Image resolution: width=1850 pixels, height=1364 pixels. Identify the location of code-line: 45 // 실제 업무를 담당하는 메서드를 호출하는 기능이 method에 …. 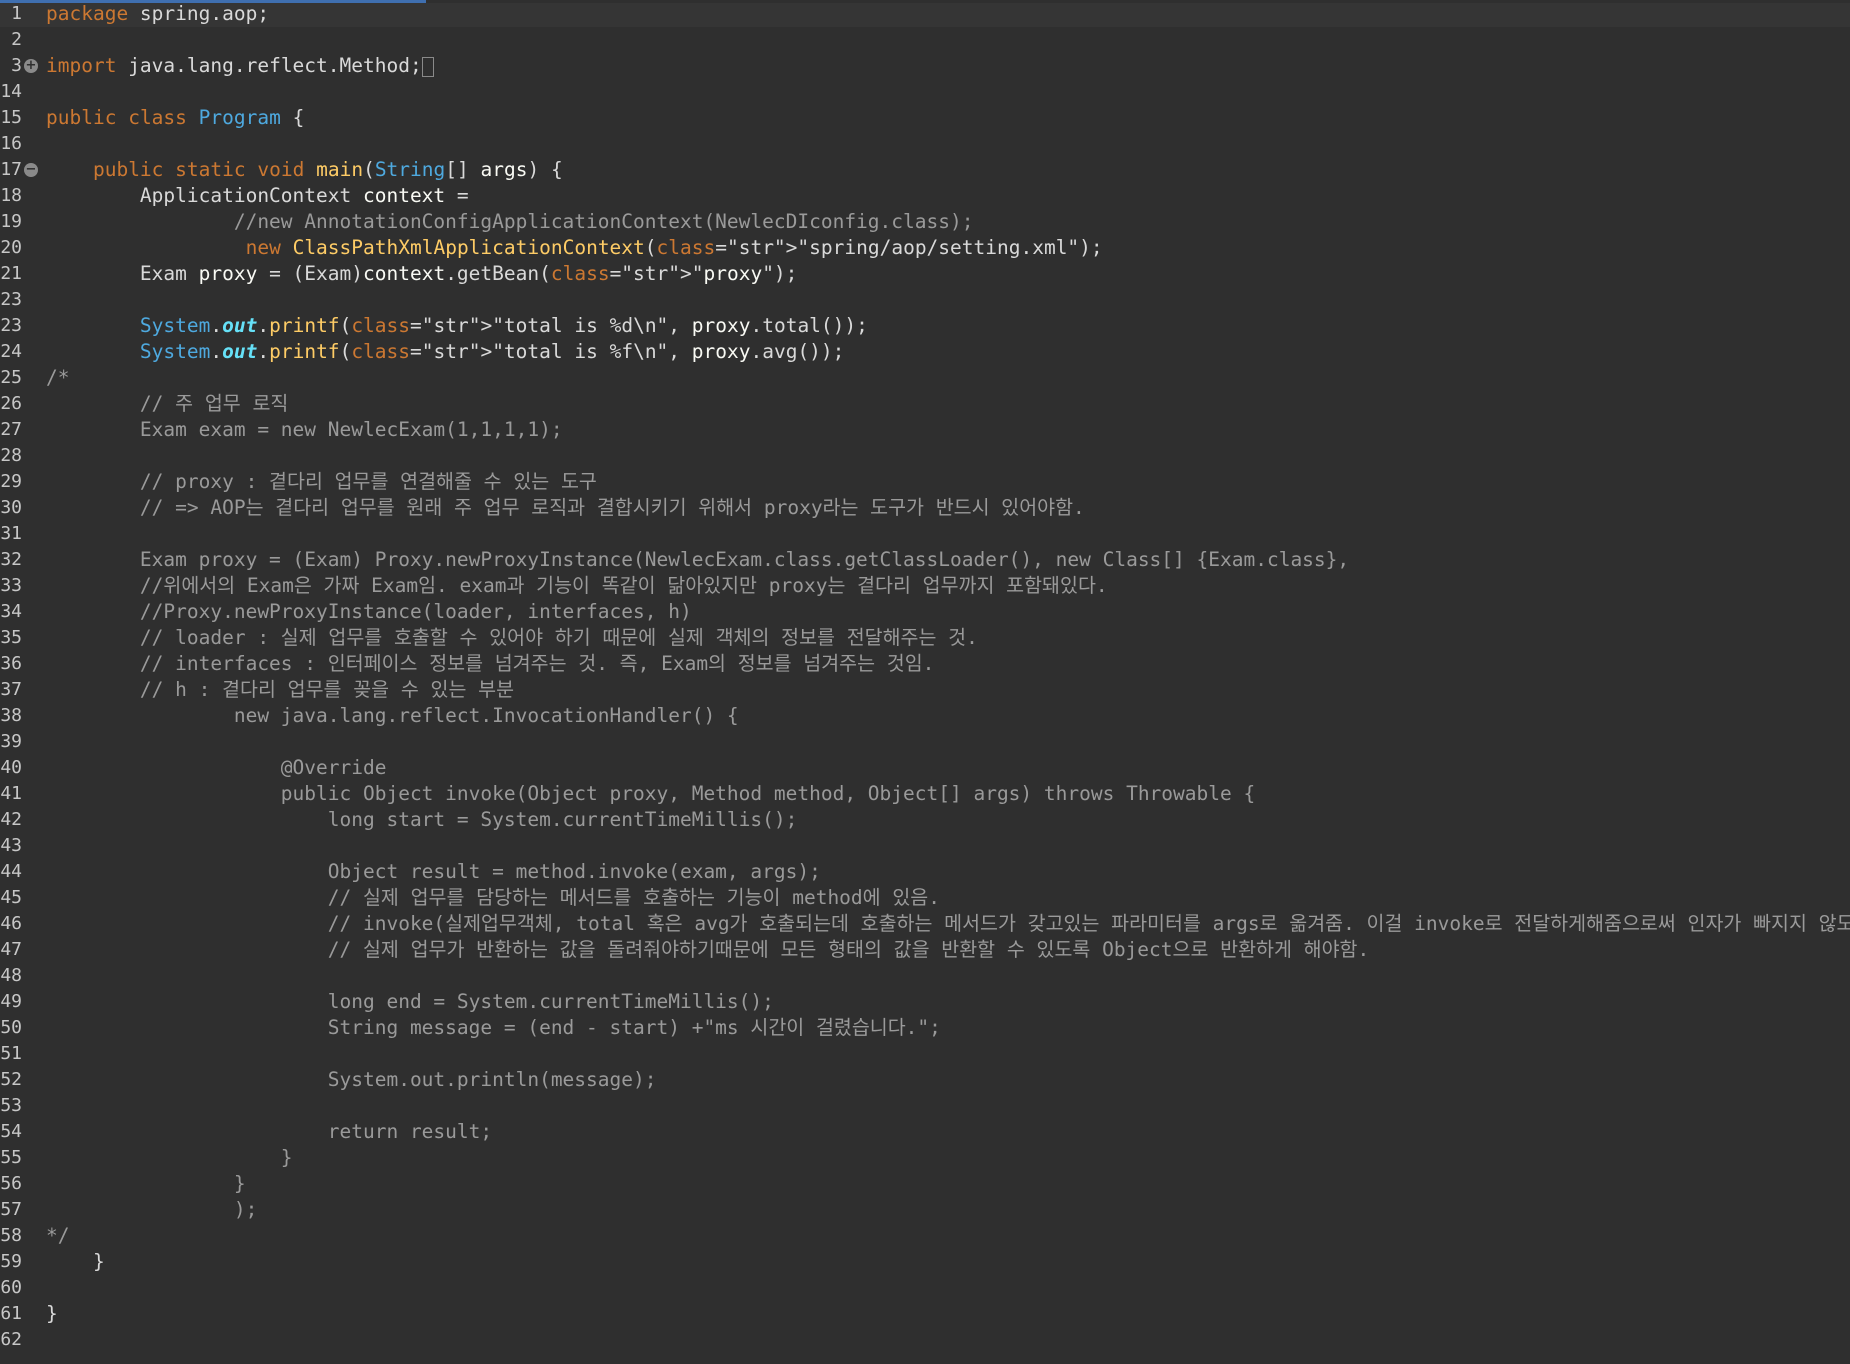
(925, 898).